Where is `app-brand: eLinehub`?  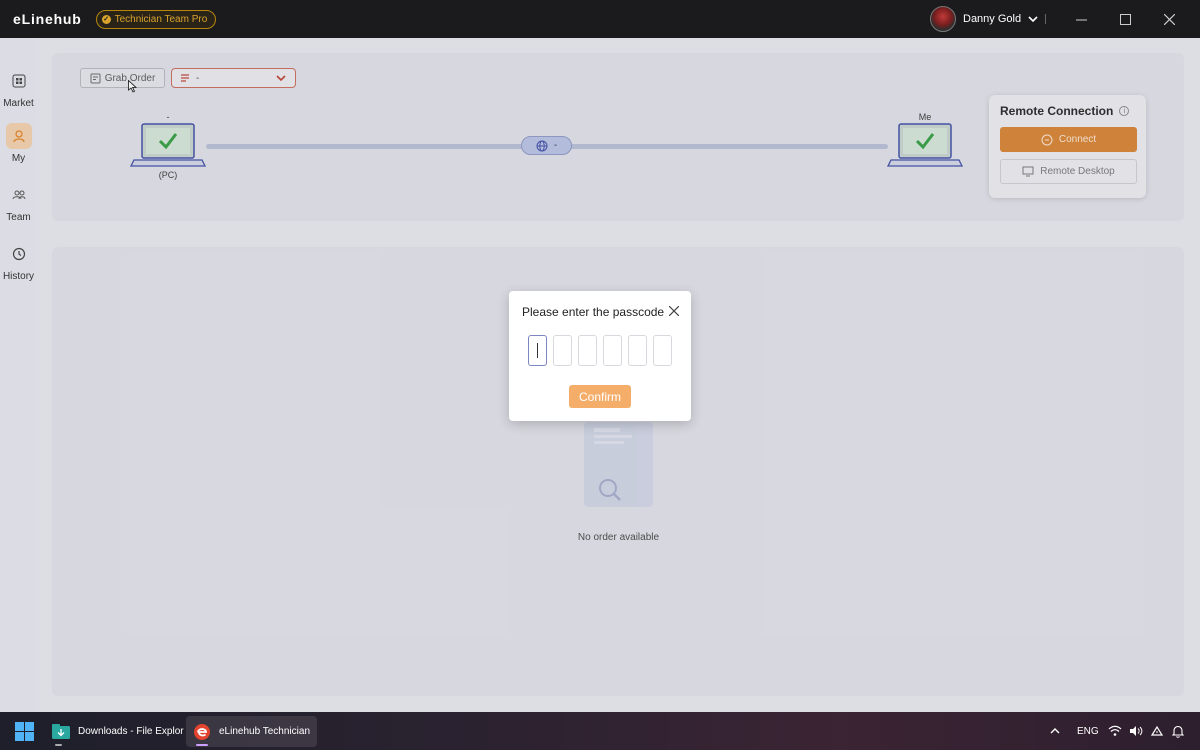
app-brand: eLinehub is located at coordinates (47, 19).